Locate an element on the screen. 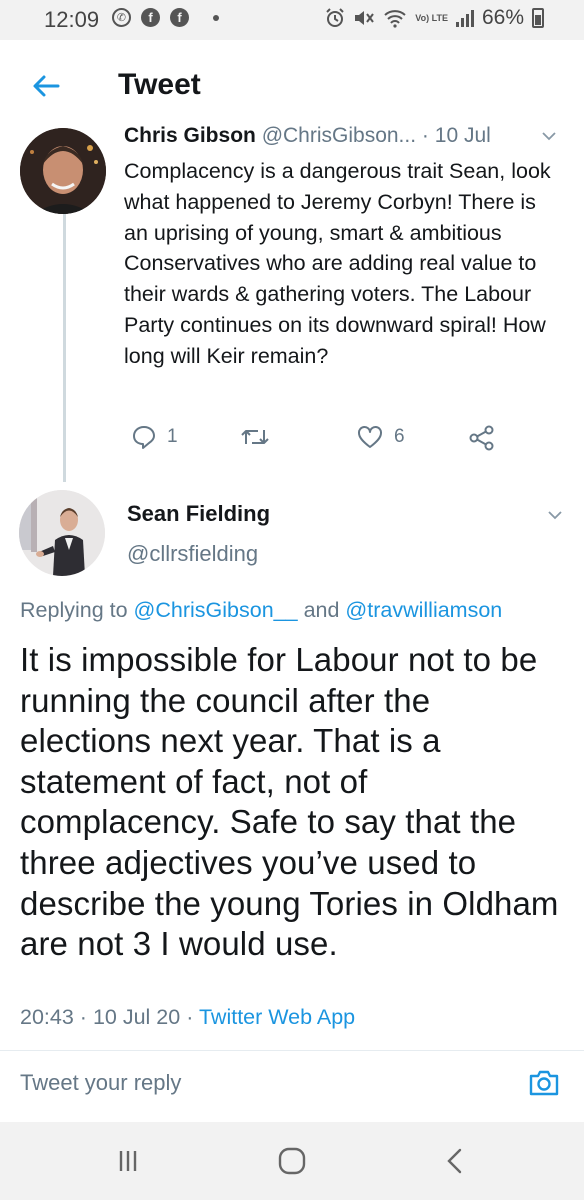 This screenshot has width=584, height=1200. wifi-icon is located at coordinates (395, 19).